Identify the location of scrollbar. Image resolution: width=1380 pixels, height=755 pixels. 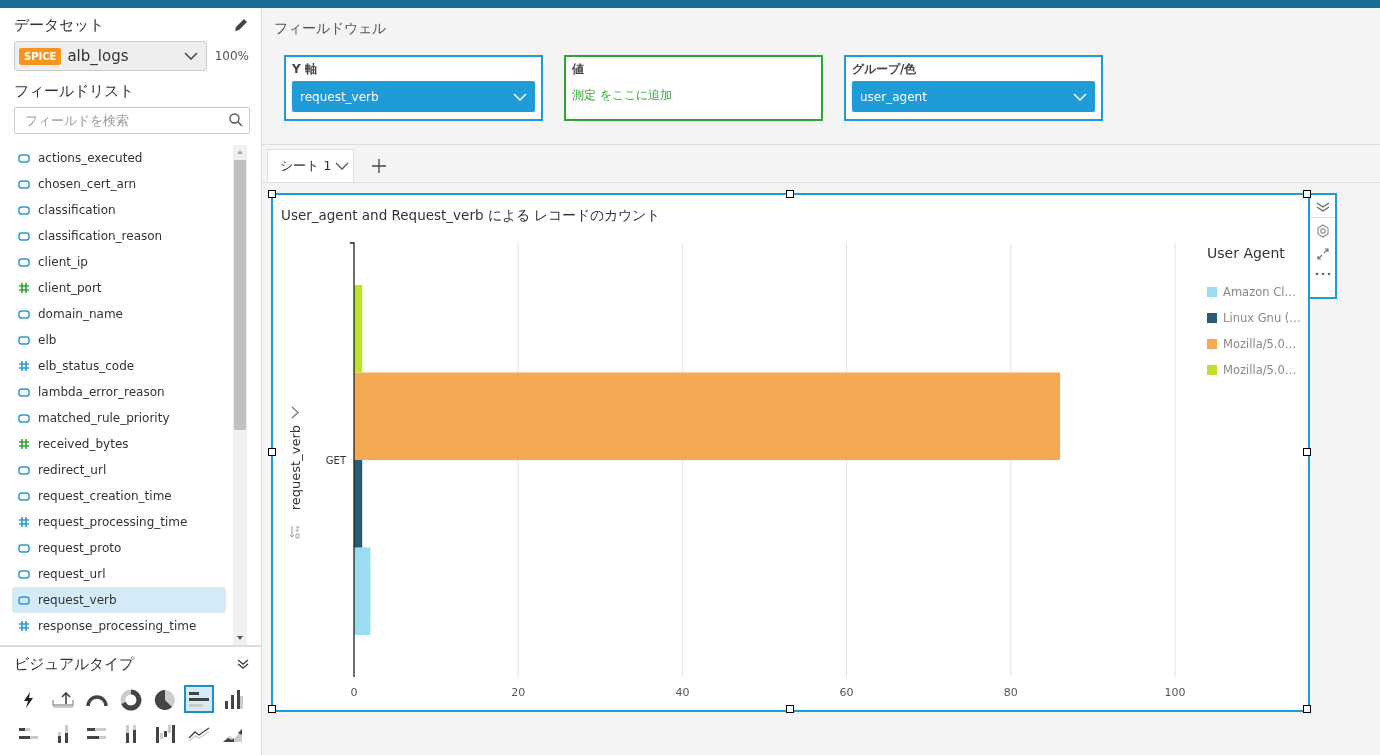
(240, 395).